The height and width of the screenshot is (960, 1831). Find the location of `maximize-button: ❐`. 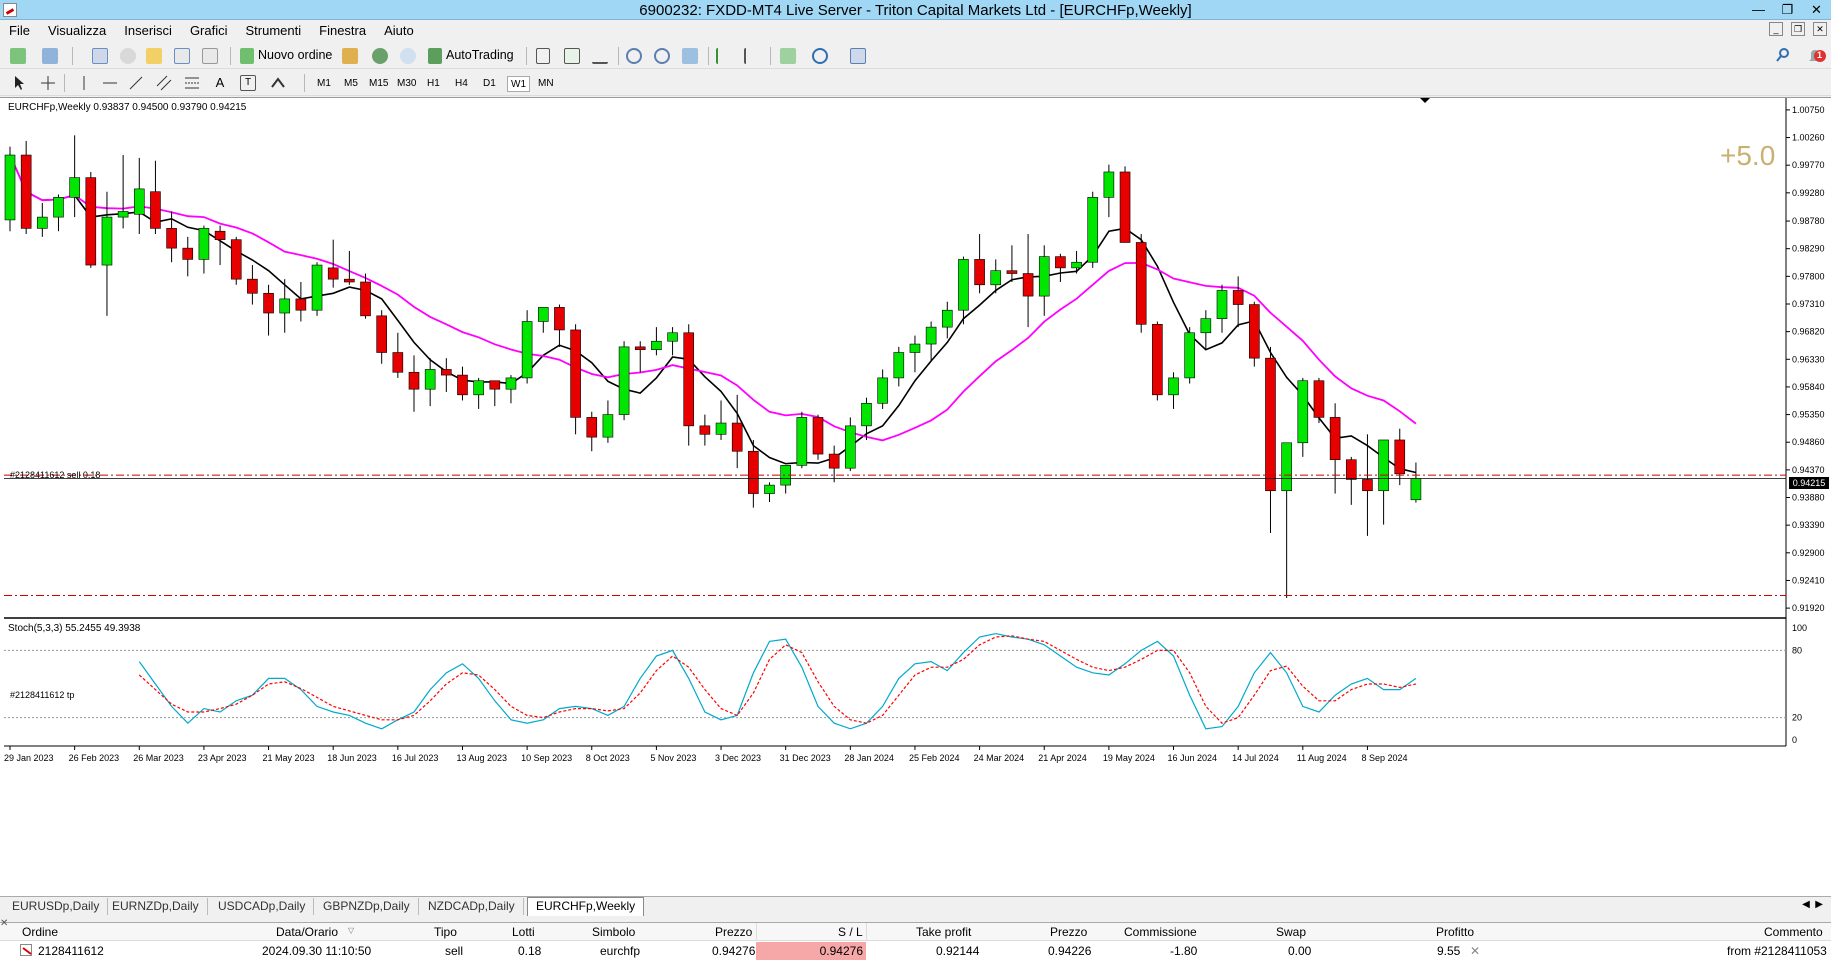

maximize-button: ❐ is located at coordinates (1787, 10).